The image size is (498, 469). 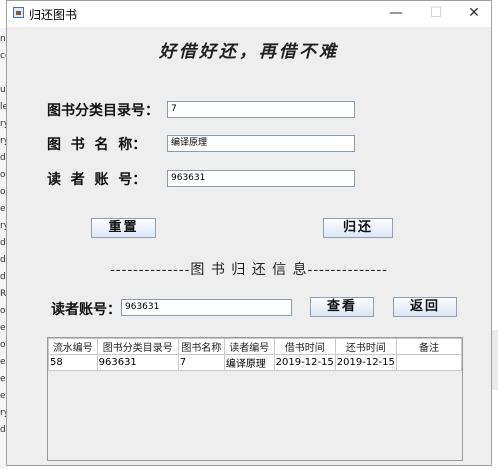 I want to click on column-header: 借书时间, so click(x=304, y=346).